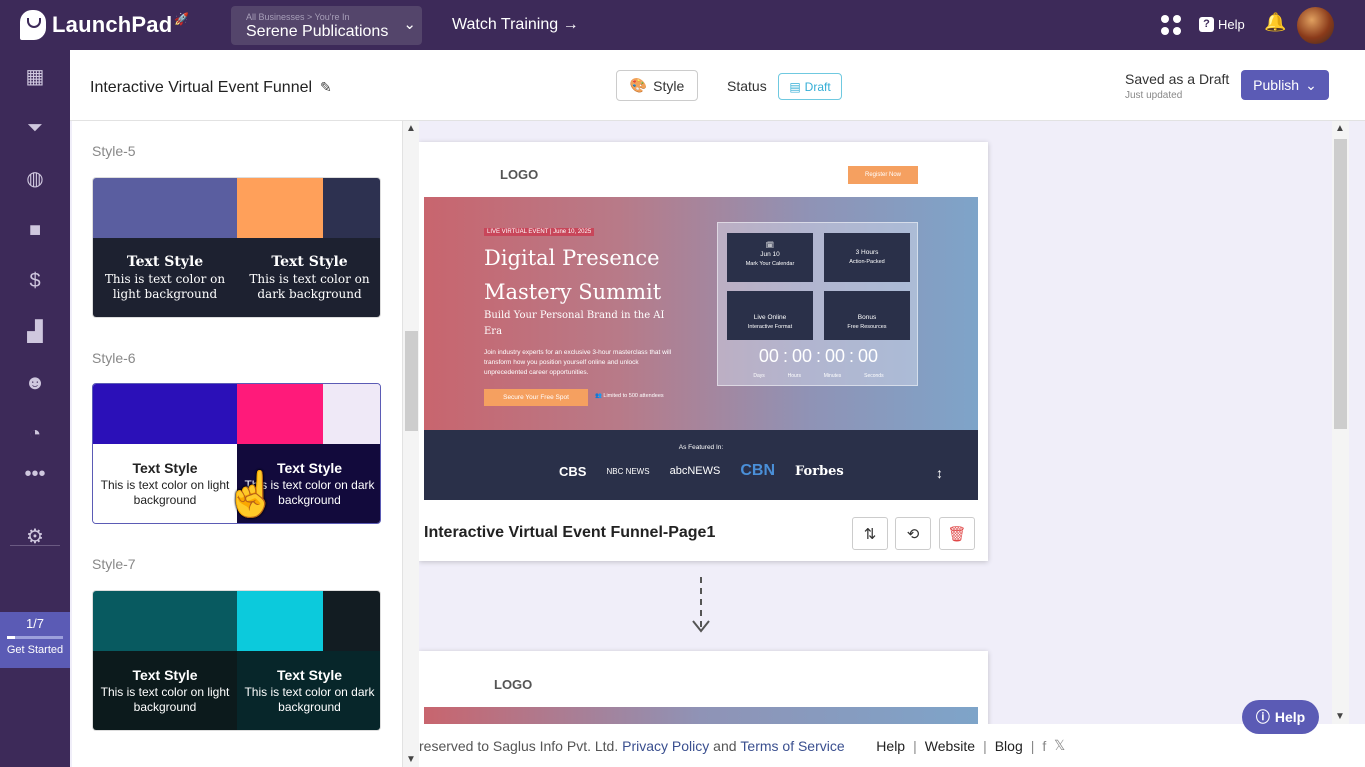 The width and height of the screenshot is (1365, 767). I want to click on info-subtitle: Interactive Format, so click(770, 327).